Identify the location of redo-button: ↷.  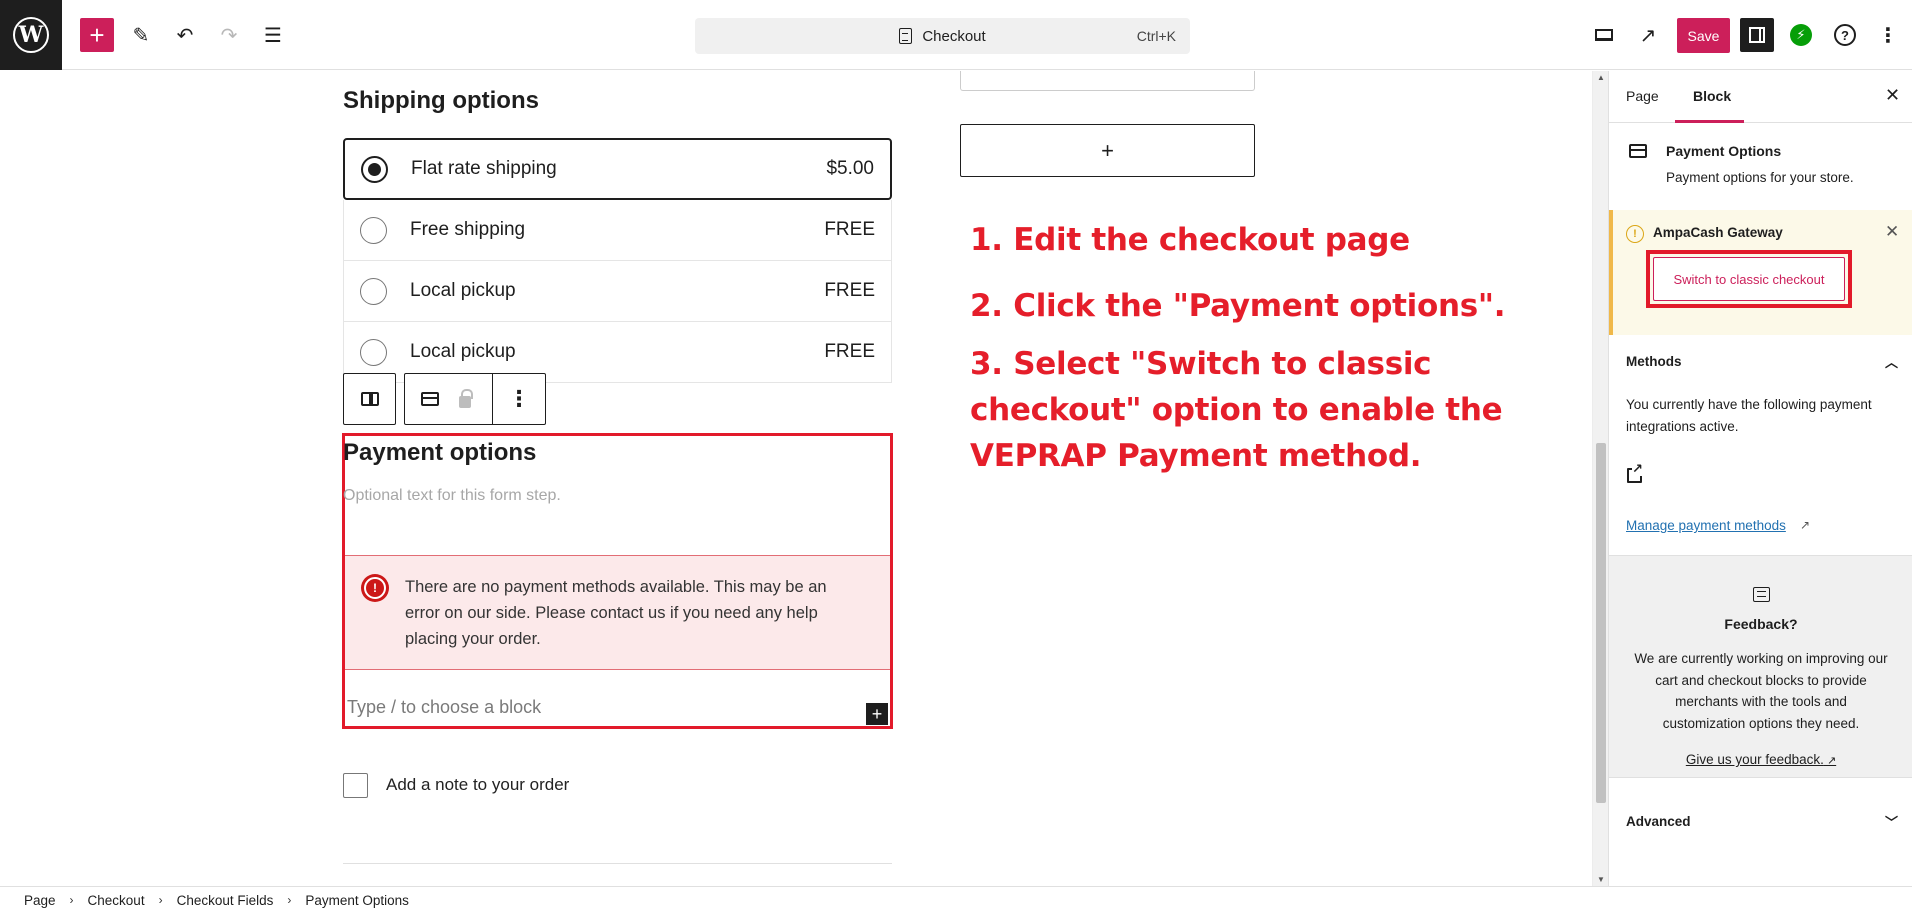
(229, 35).